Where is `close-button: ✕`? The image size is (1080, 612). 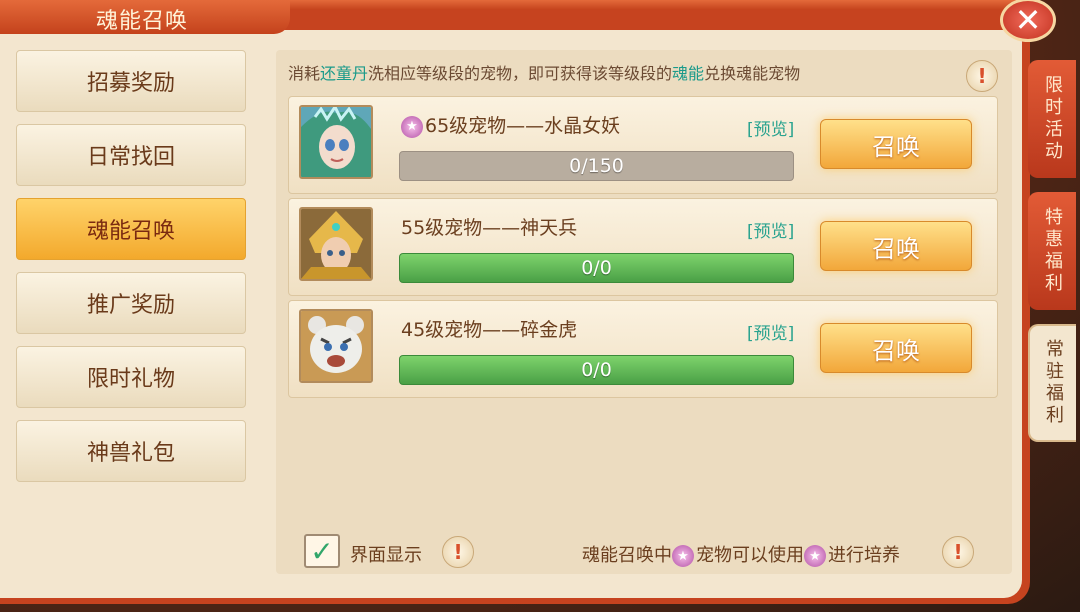 close-button: ✕ is located at coordinates (1028, 21).